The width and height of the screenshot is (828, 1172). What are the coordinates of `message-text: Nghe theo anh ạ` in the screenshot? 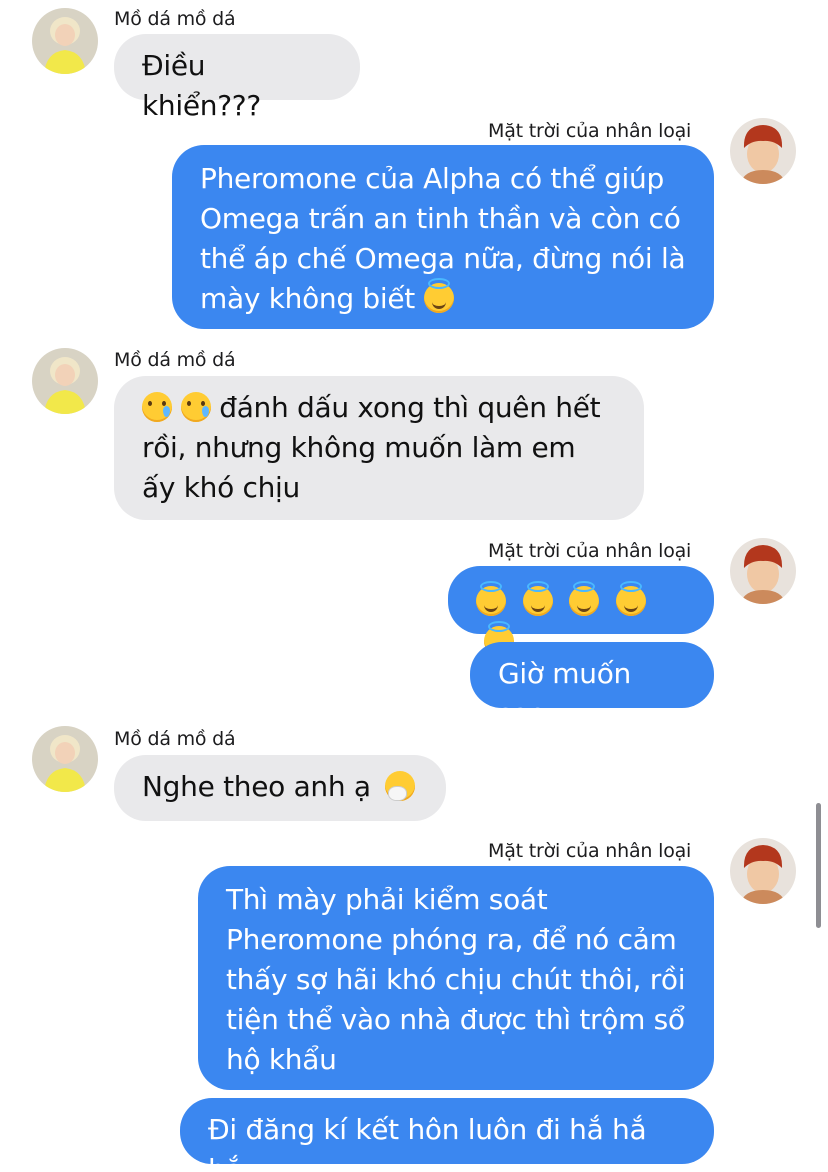 It's located at (256, 786).